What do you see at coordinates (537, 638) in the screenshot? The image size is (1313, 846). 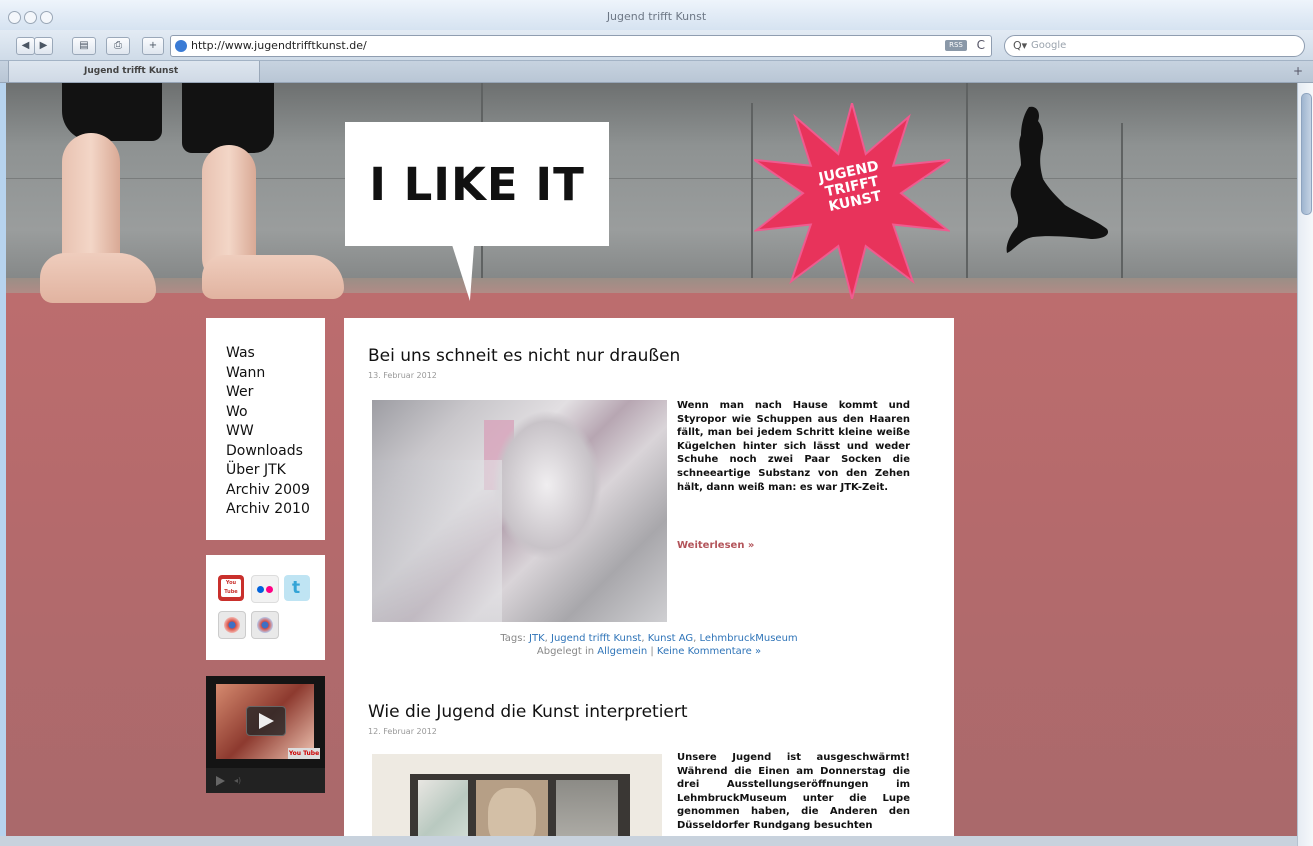 I see `tag-link: JTK` at bounding box center [537, 638].